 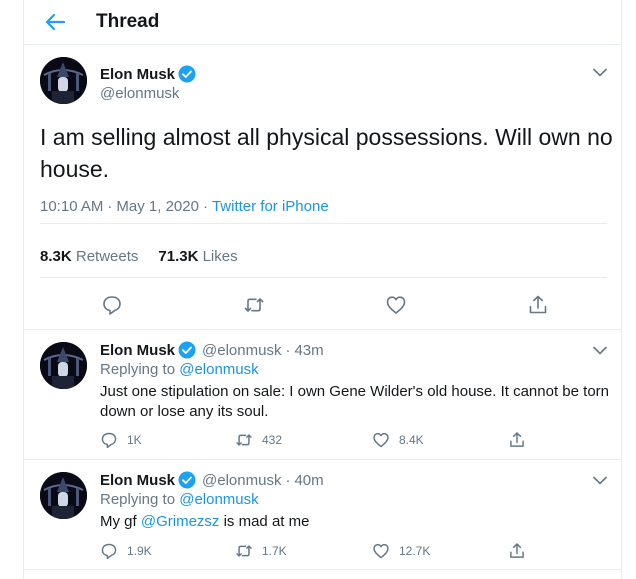 I want to click on retweets-count: 8.3K, so click(x=56, y=256).